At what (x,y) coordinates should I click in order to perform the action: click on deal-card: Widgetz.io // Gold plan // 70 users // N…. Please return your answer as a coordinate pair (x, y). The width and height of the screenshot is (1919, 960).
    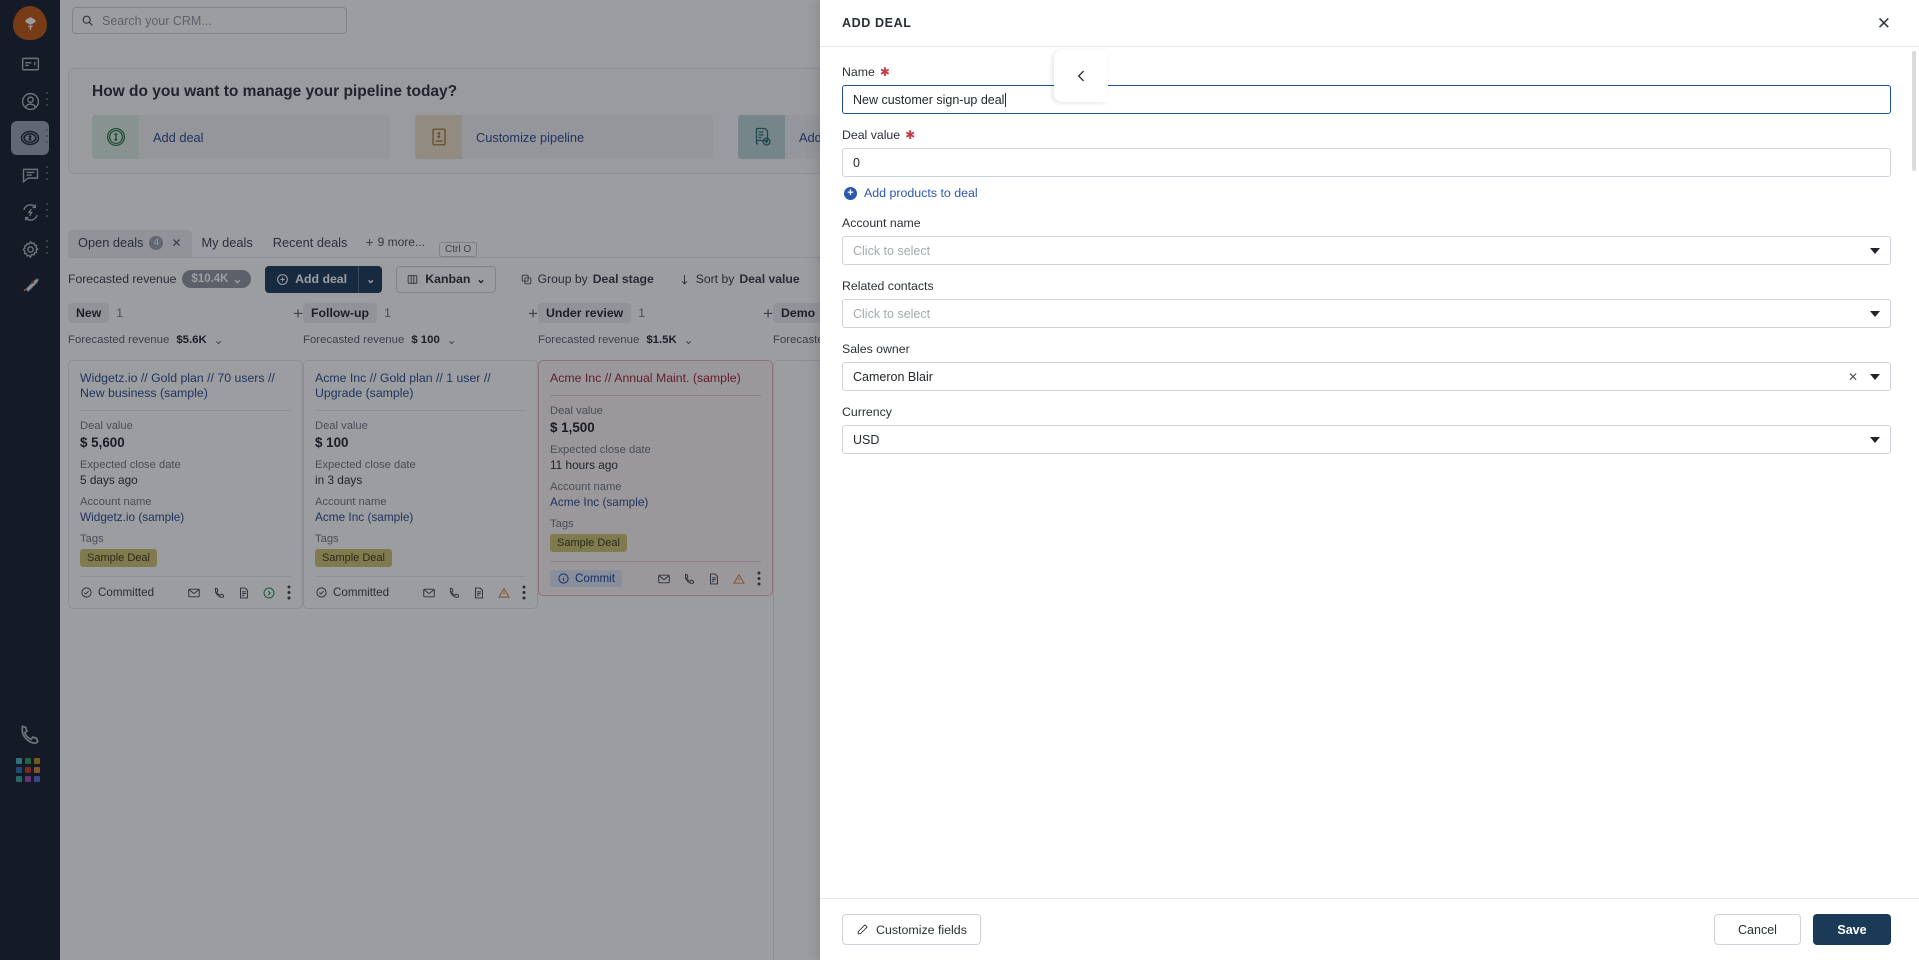
    Looking at the image, I should click on (185, 484).